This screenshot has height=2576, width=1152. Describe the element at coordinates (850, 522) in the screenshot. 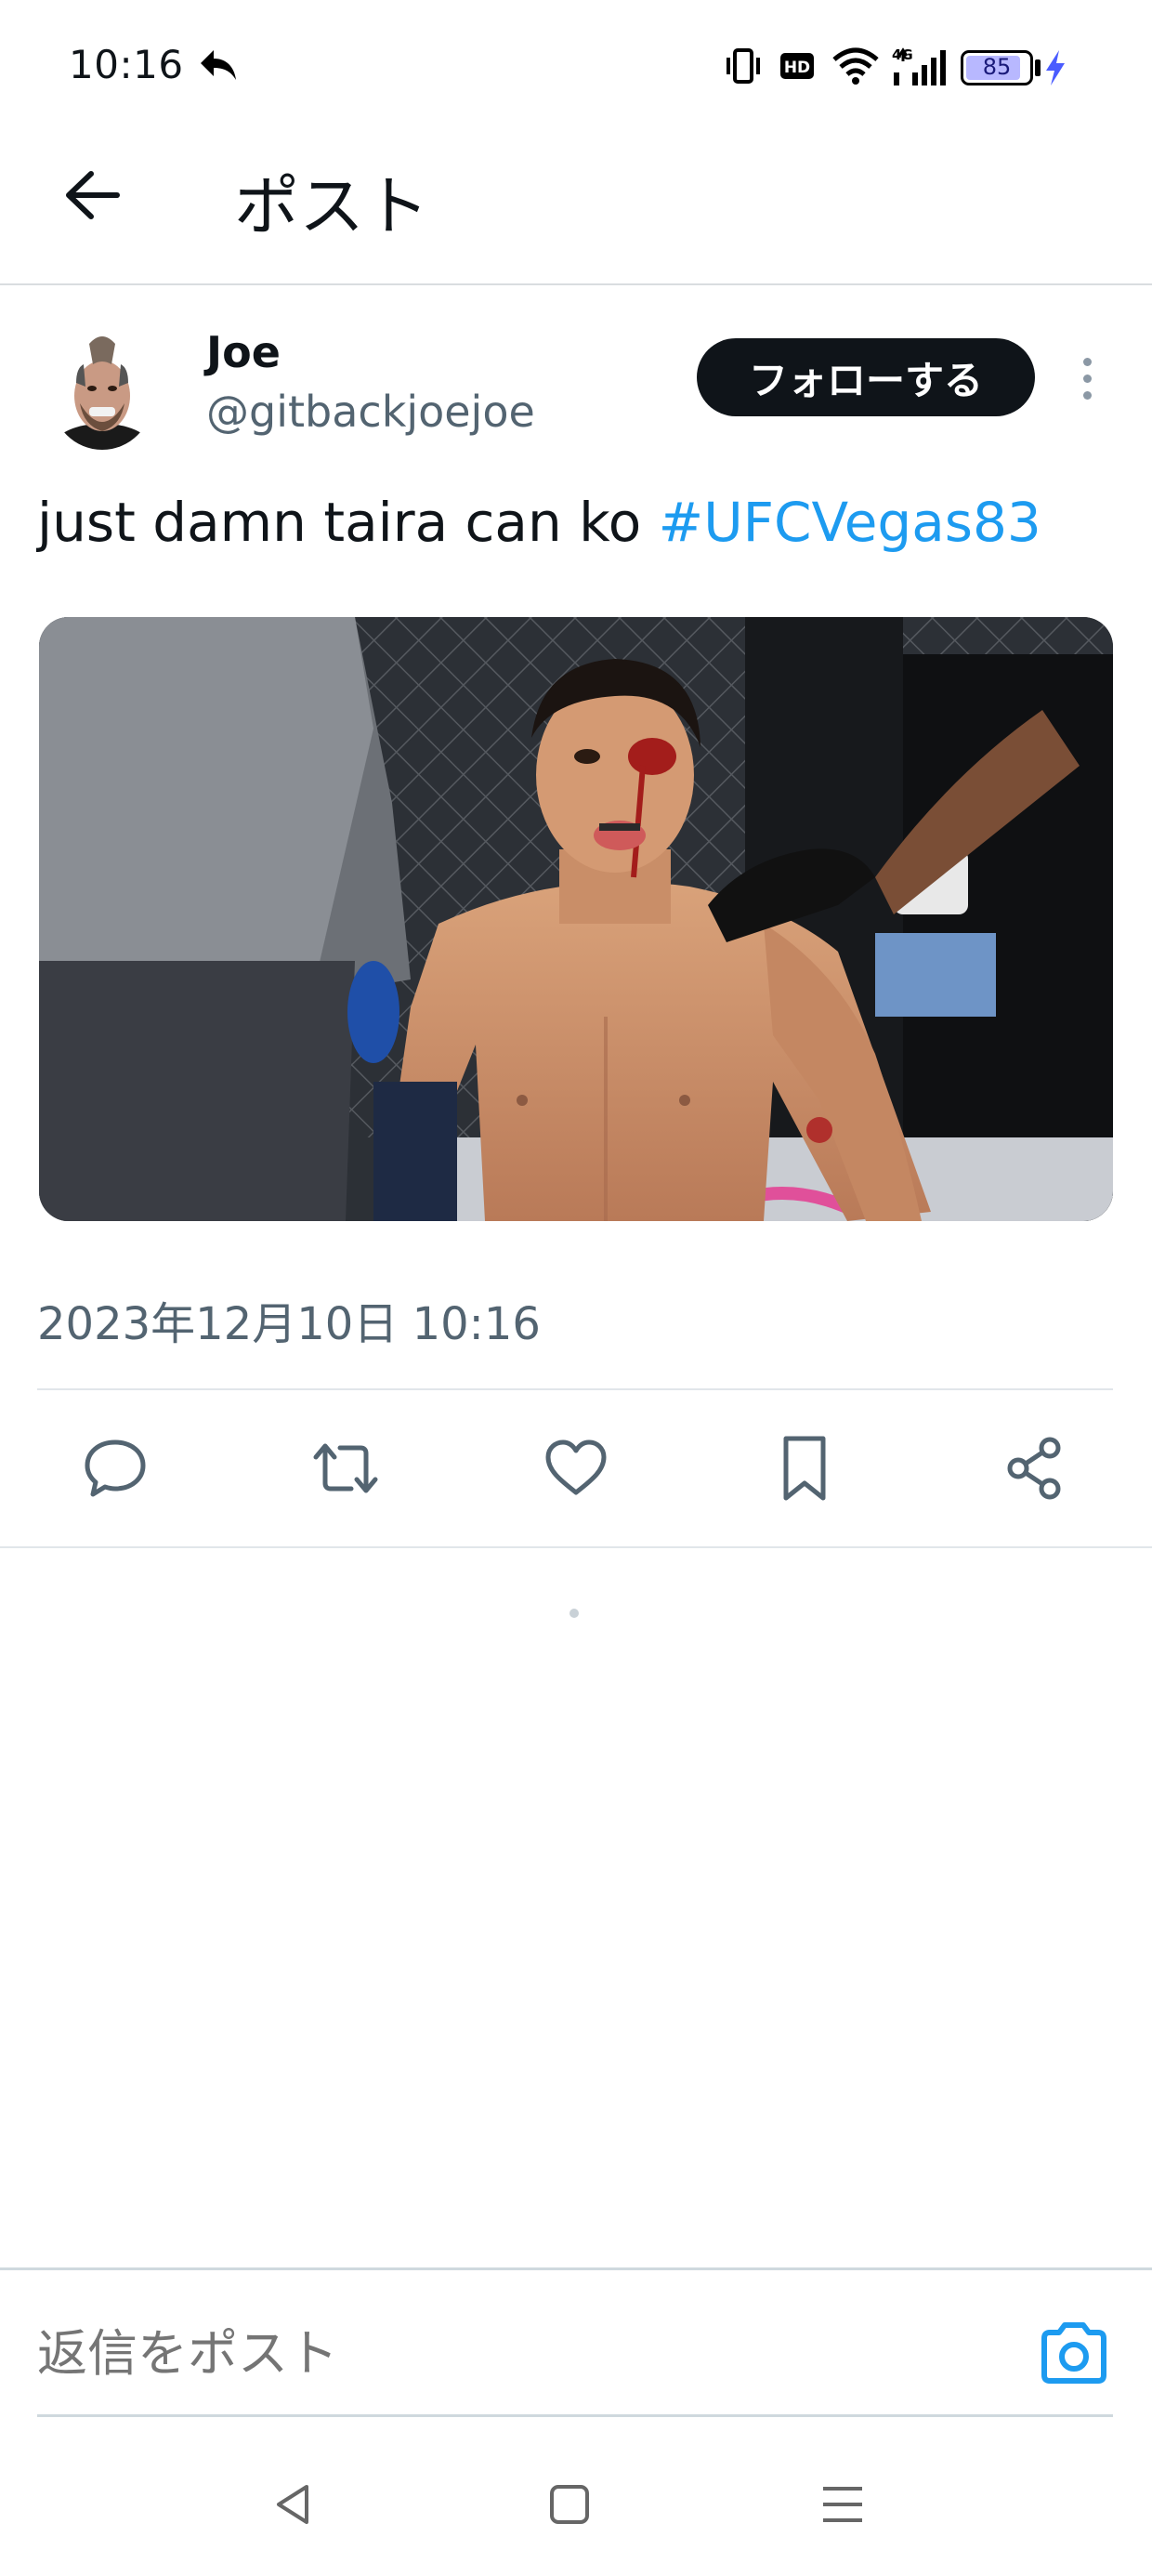

I see `post-hashtag-link: #UFCVegas83` at that location.